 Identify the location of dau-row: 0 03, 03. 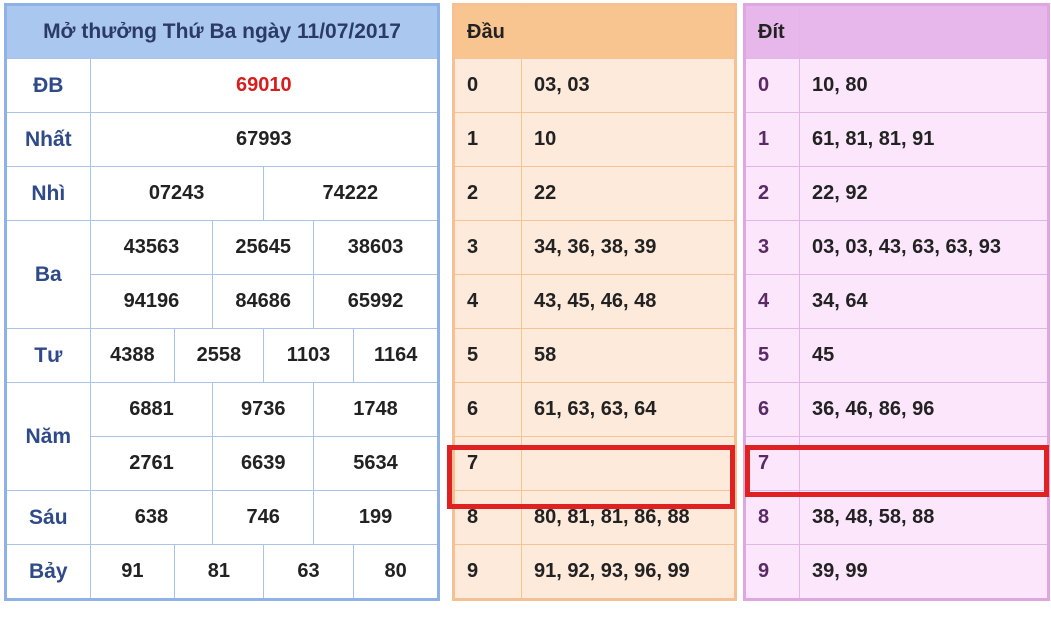
(594, 85).